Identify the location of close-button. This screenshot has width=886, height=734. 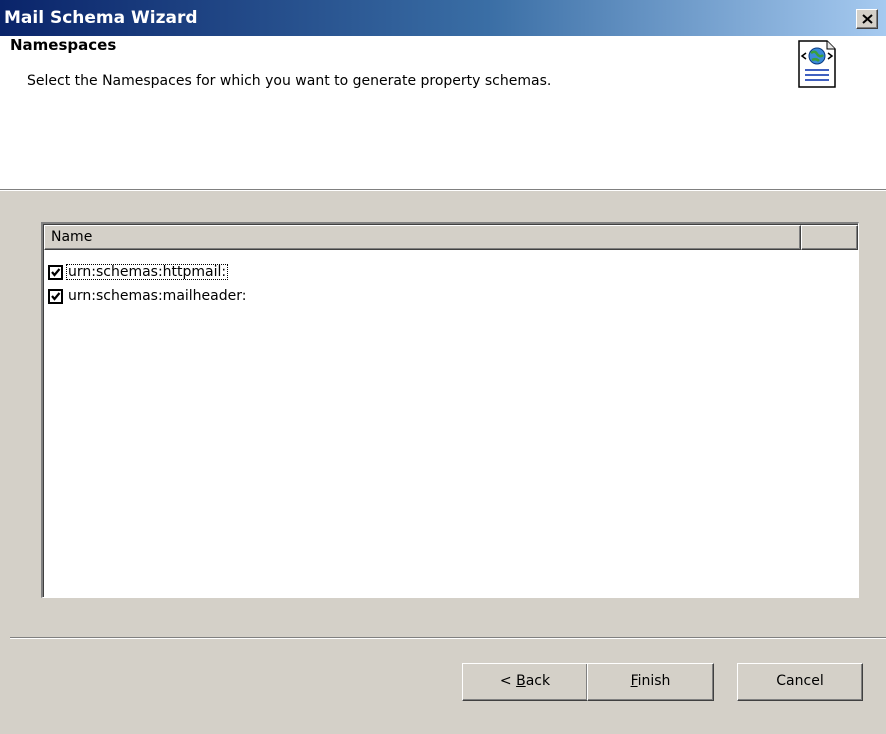
(867, 19).